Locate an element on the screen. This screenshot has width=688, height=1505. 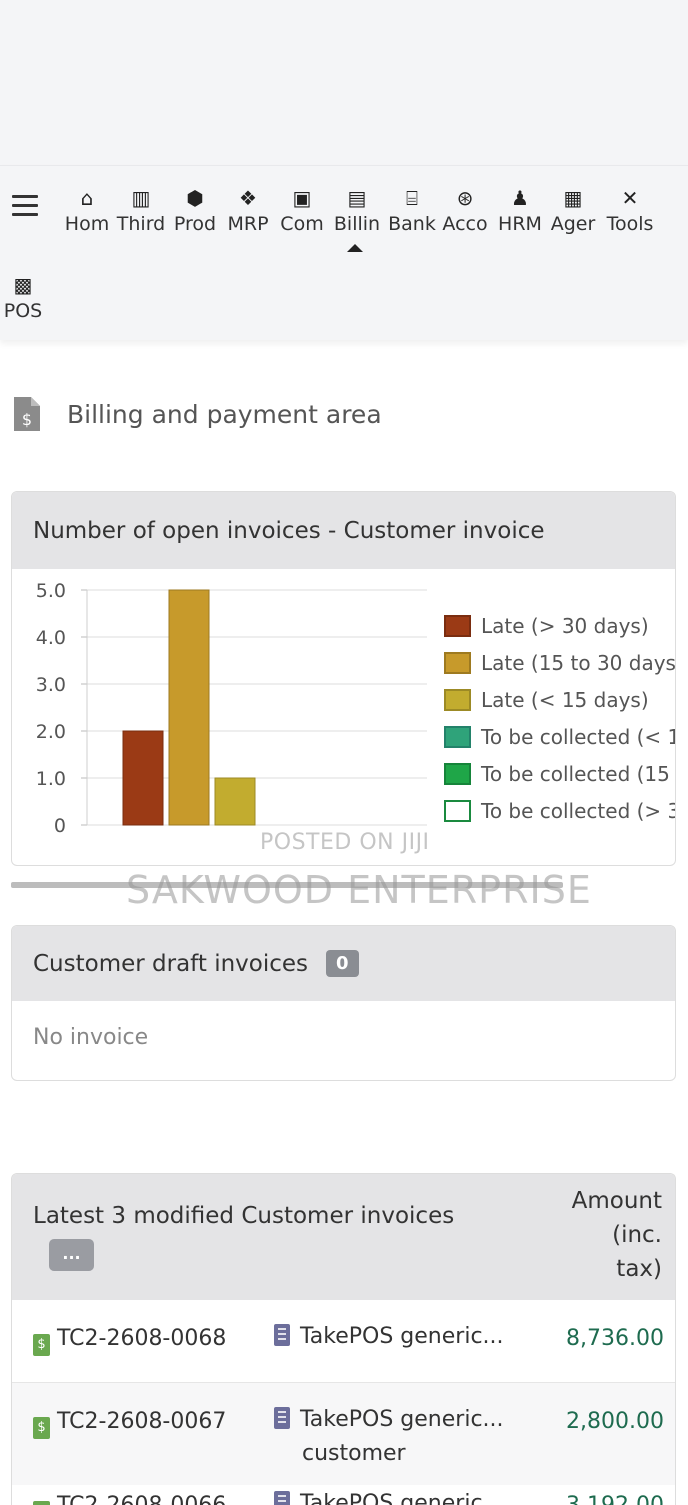
watermark-enterprise: SAKWOOD ENTERPRISE is located at coordinates (359, 890).